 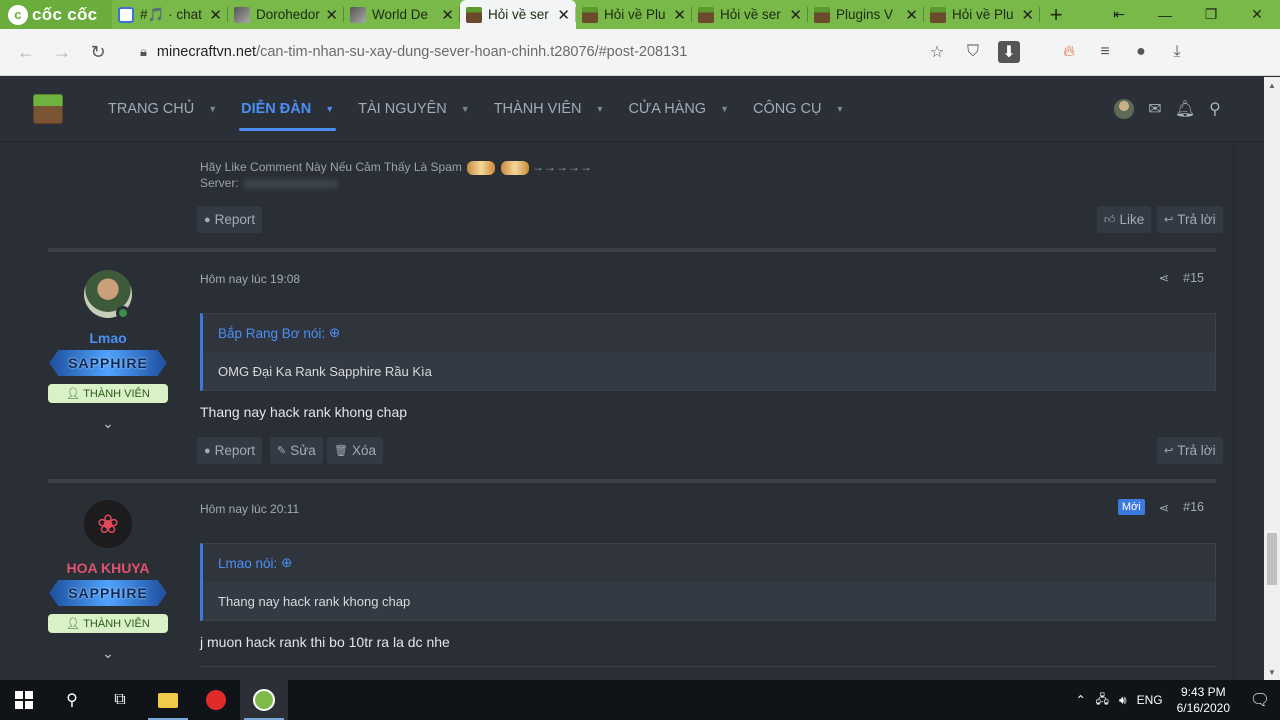 I want to click on profile-icon: ●, so click(x=1141, y=52).